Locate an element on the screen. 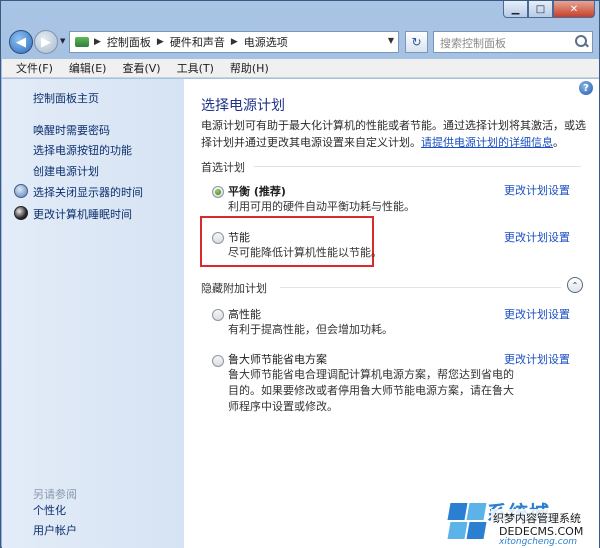 The width and height of the screenshot is (600, 548). breadcrumb-hardware-sound: 硬件和声音 is located at coordinates (197, 42).